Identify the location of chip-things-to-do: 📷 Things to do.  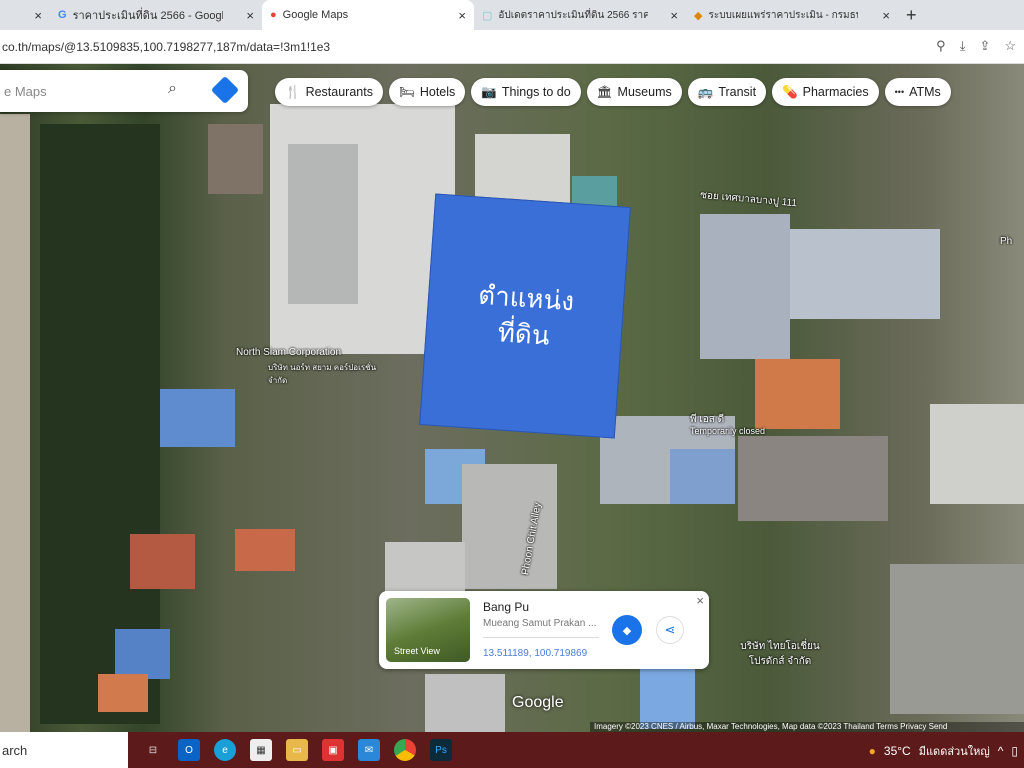
(526, 92).